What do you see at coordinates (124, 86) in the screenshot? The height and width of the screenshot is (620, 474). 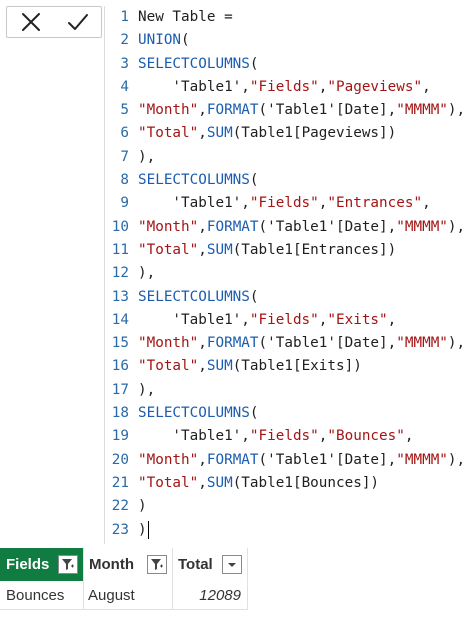 I see `line-number: 4` at bounding box center [124, 86].